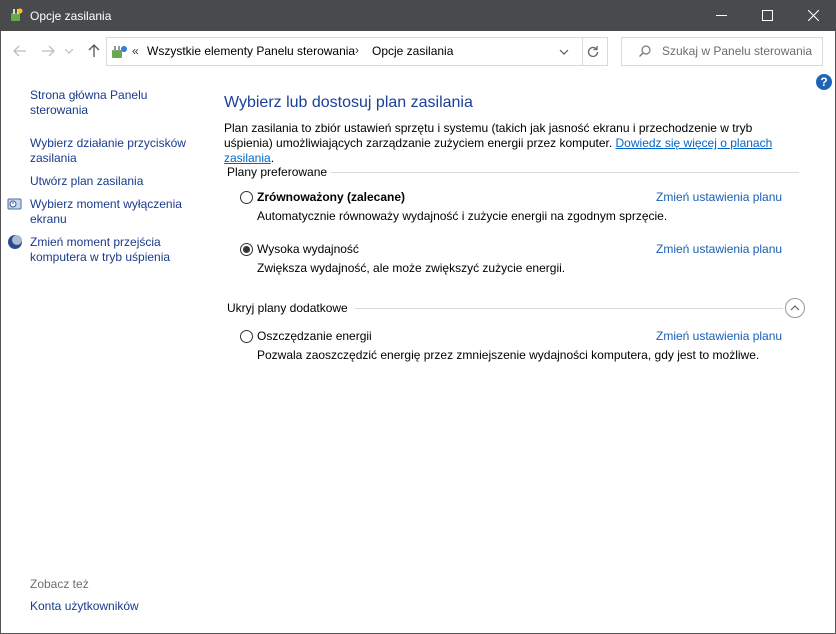 This screenshot has width=836, height=634. What do you see at coordinates (277, 172) in the screenshot?
I see `preferred-plans-label: Plany preferowane` at bounding box center [277, 172].